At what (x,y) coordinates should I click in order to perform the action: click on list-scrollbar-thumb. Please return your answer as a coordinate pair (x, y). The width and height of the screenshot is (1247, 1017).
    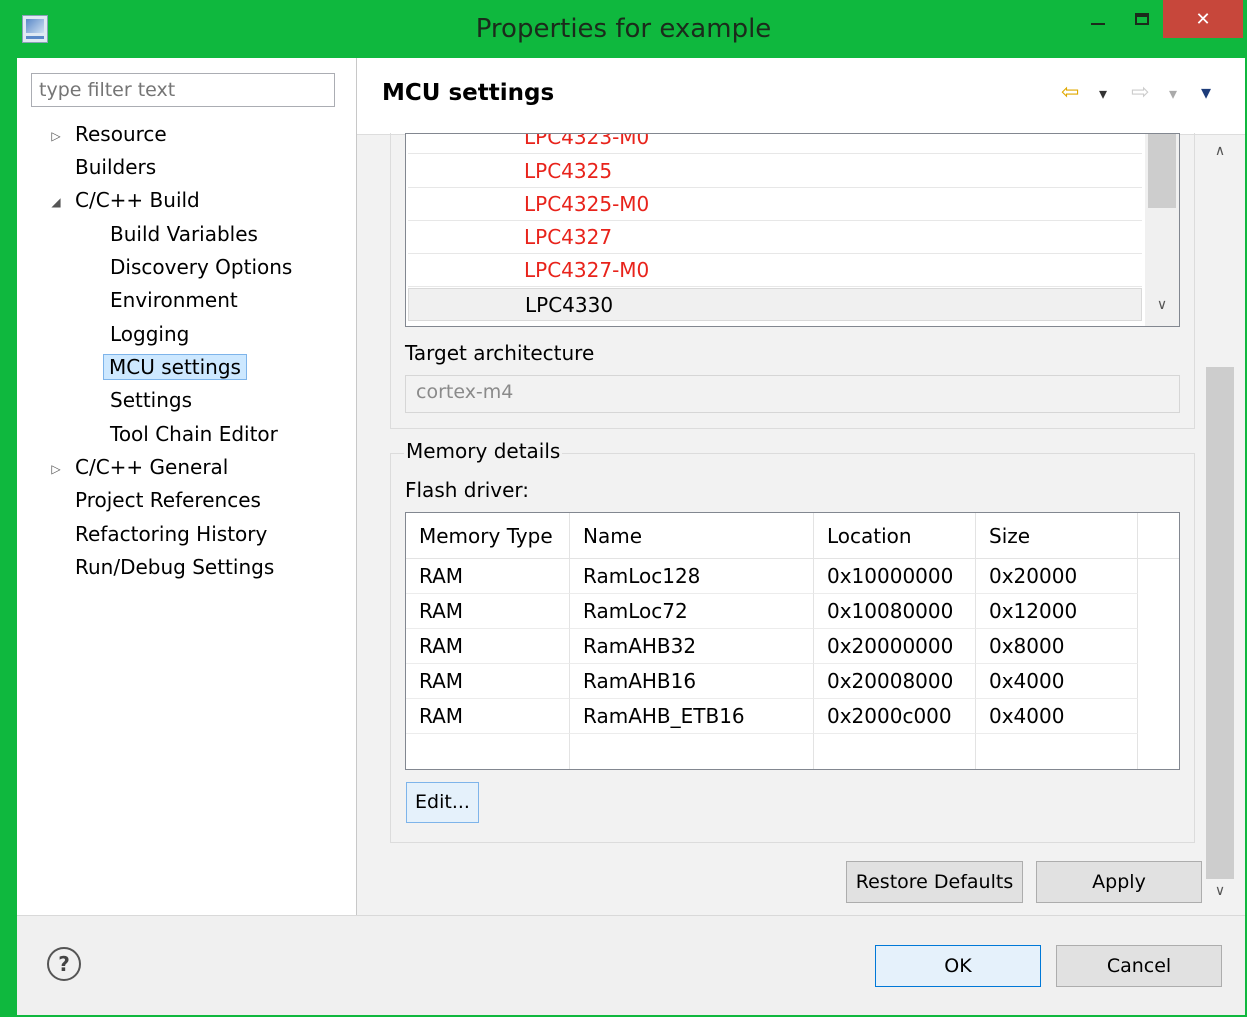
    Looking at the image, I should click on (1162, 171).